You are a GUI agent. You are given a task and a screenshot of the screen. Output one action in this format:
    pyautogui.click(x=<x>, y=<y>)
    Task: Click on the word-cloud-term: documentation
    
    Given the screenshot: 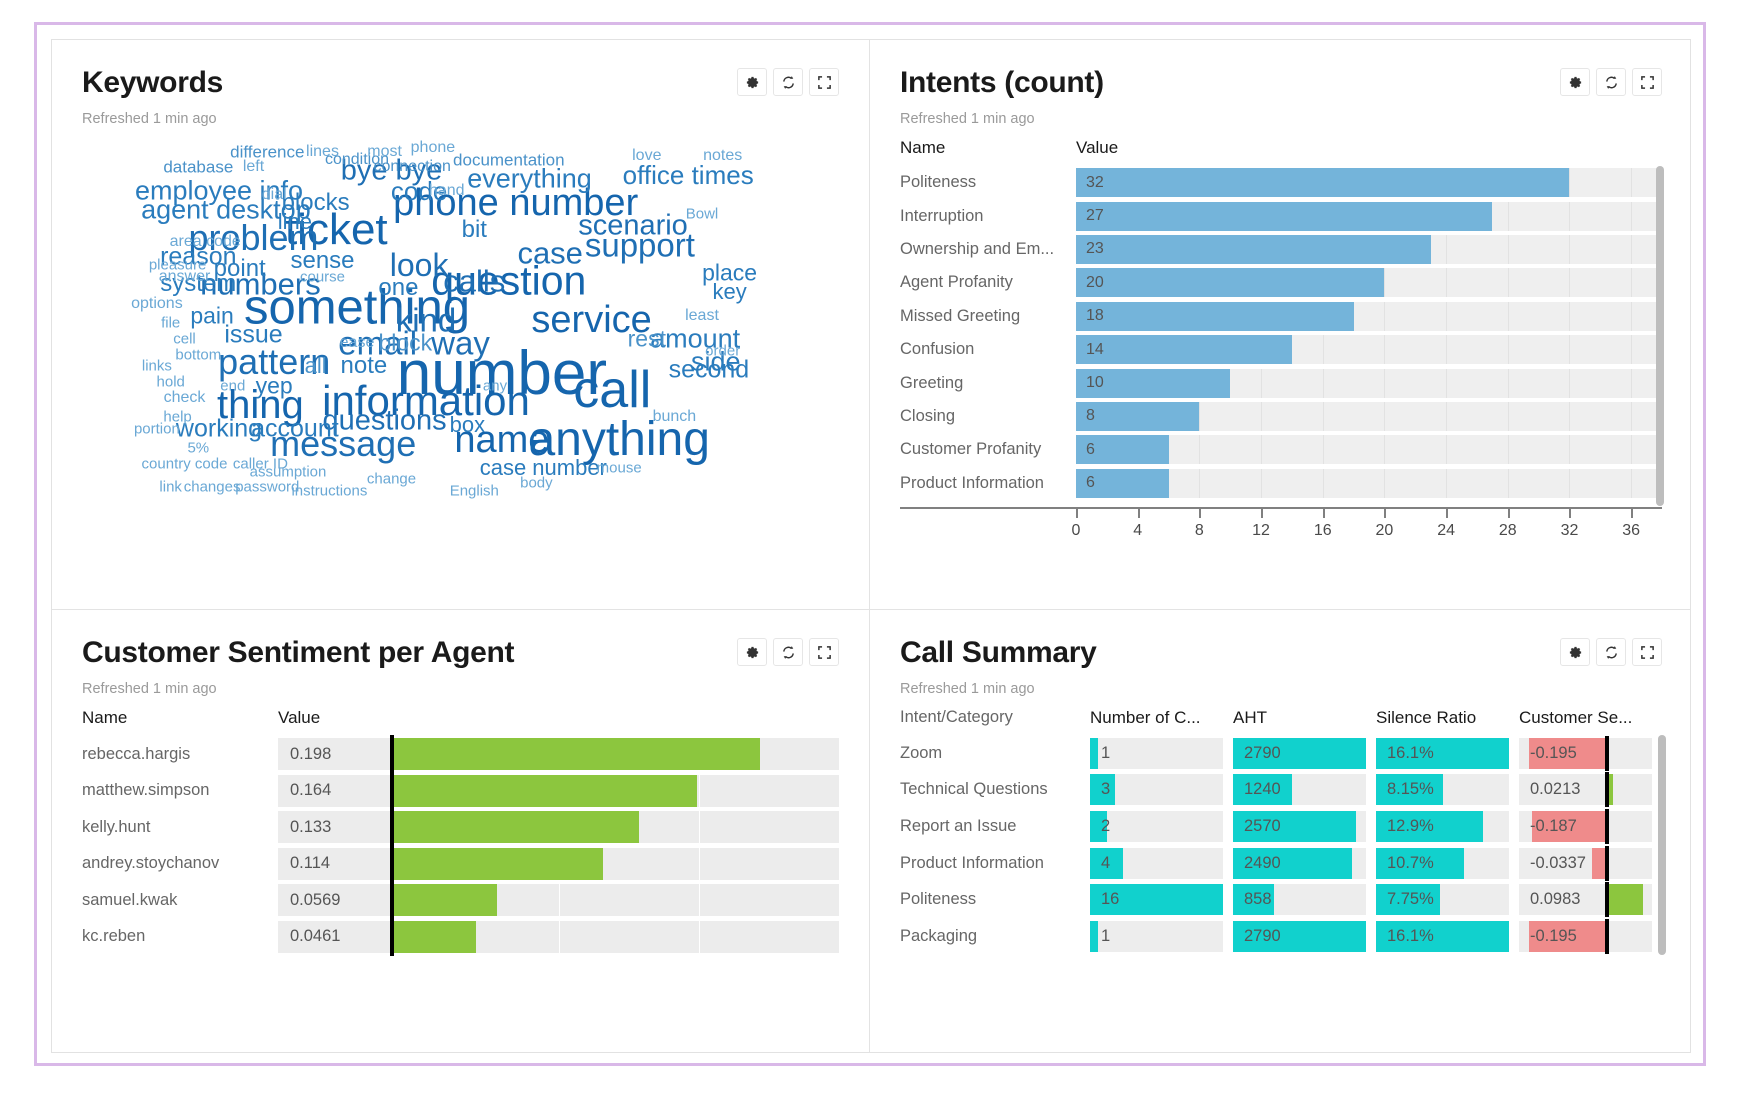 What is the action you would take?
    pyautogui.click(x=509, y=159)
    